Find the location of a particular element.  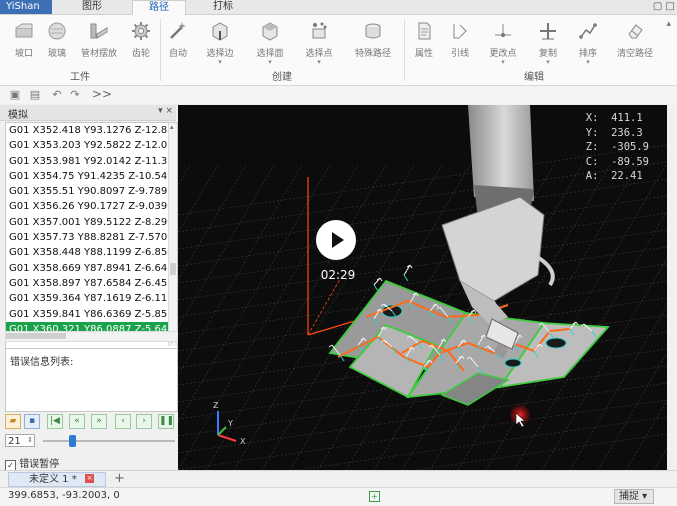

gcode-line: G01 X353.981 Y92.0142 Z-11.319 is located at coordinates (91, 161).